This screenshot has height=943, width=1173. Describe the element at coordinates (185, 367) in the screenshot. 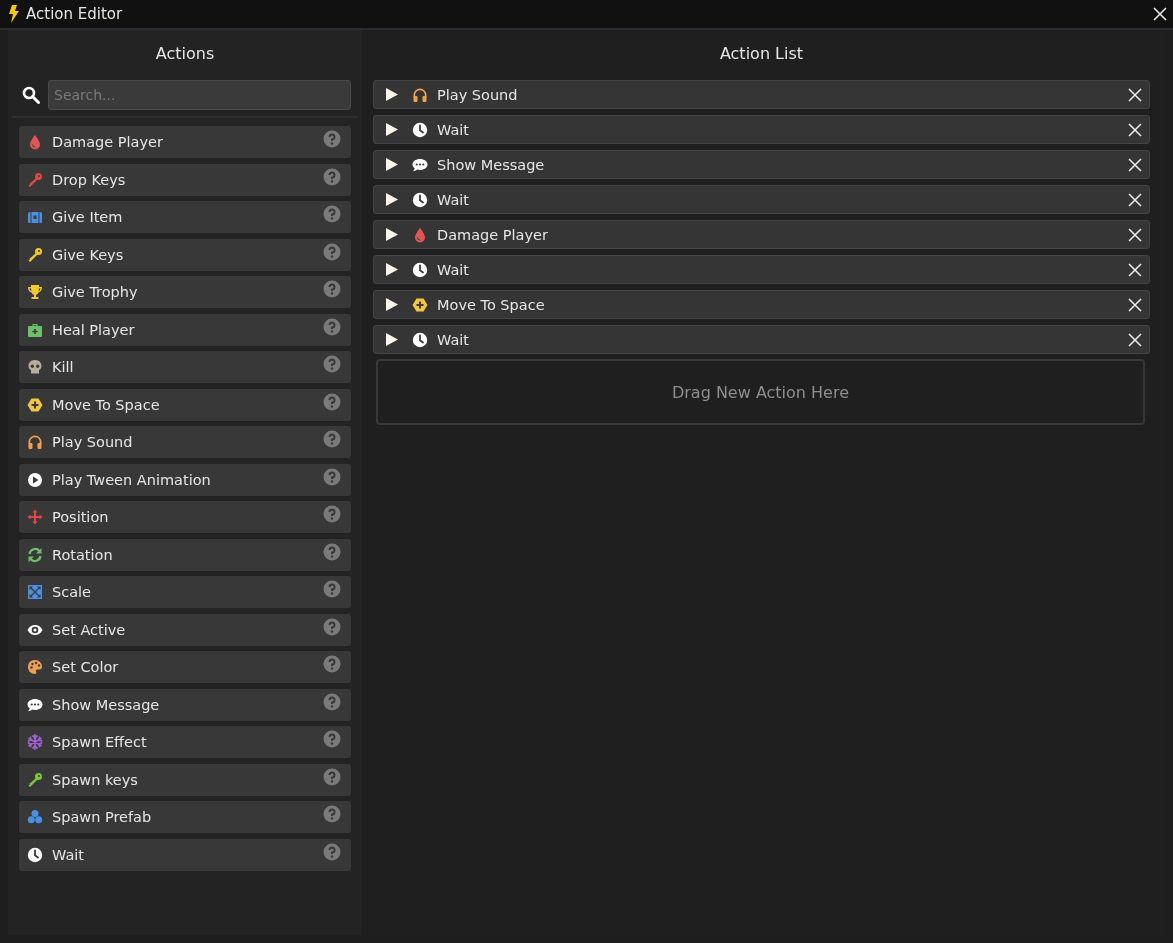

I see `action-item: Kill` at that location.